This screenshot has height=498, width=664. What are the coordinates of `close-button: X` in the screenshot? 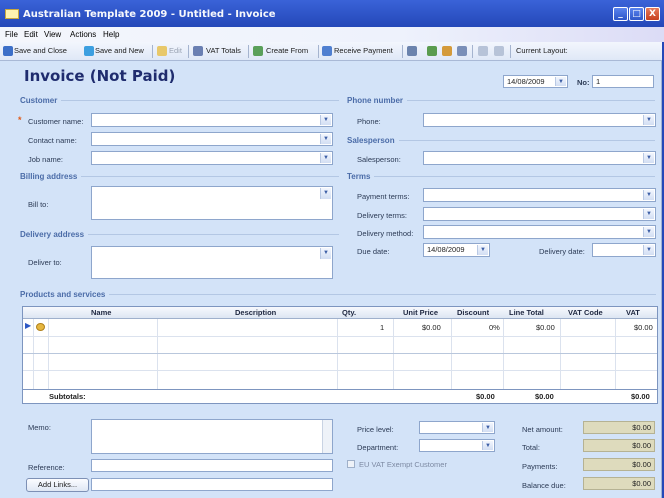 It's located at (652, 14).